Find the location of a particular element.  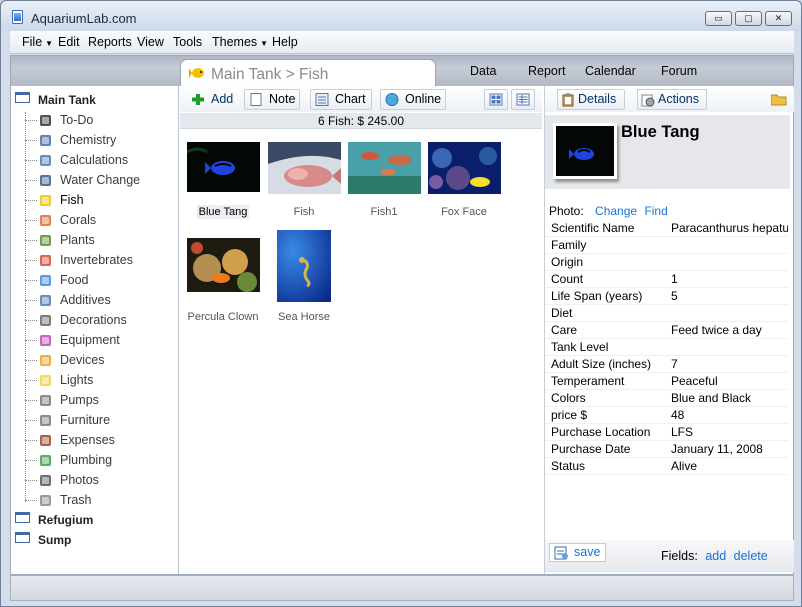

field-row: Count 1 is located at coordinates (666, 279).